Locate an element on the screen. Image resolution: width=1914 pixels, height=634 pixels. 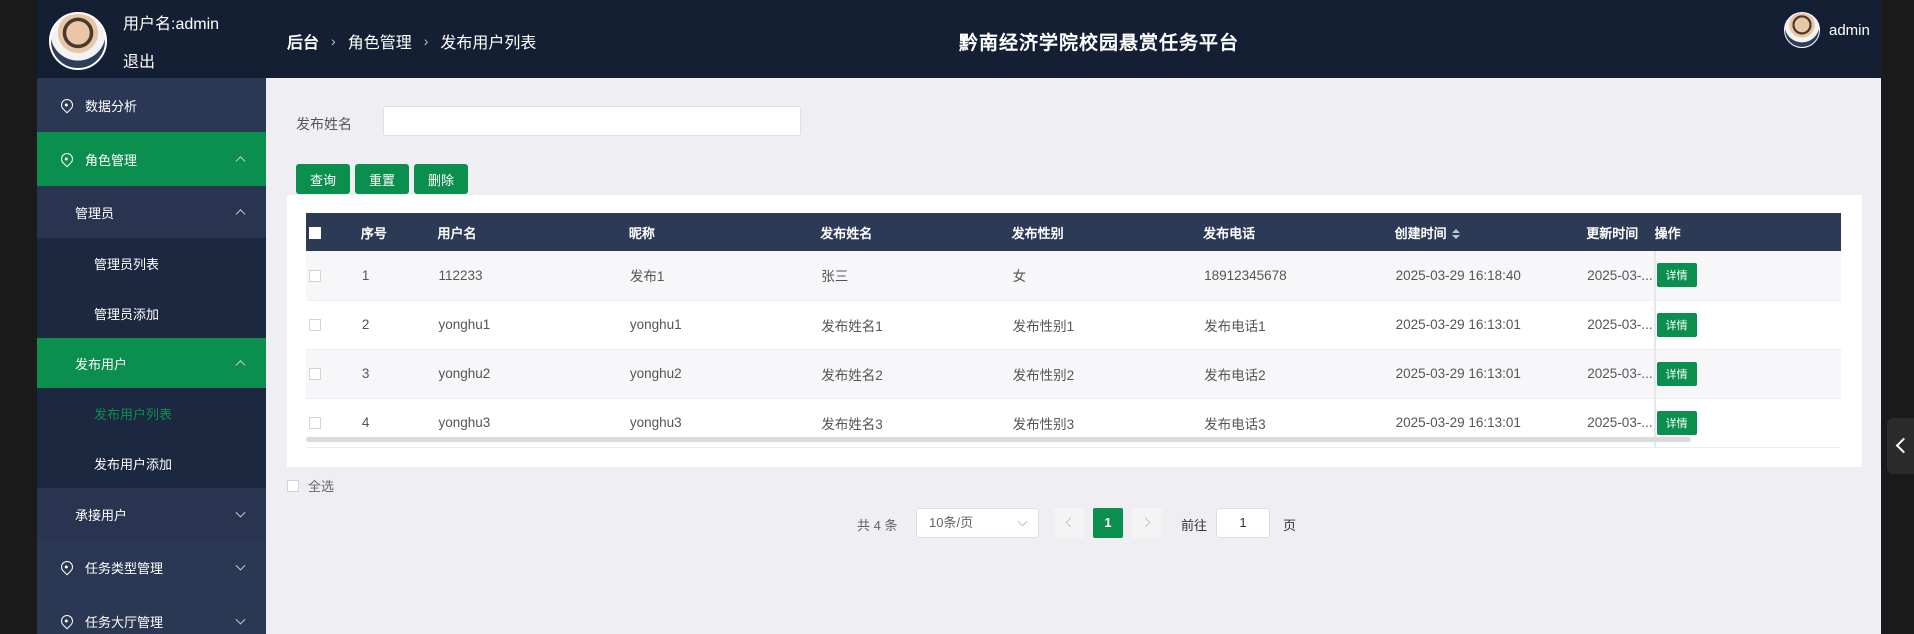
sidebar-item-label: 管理员 is located at coordinates (95, 213).